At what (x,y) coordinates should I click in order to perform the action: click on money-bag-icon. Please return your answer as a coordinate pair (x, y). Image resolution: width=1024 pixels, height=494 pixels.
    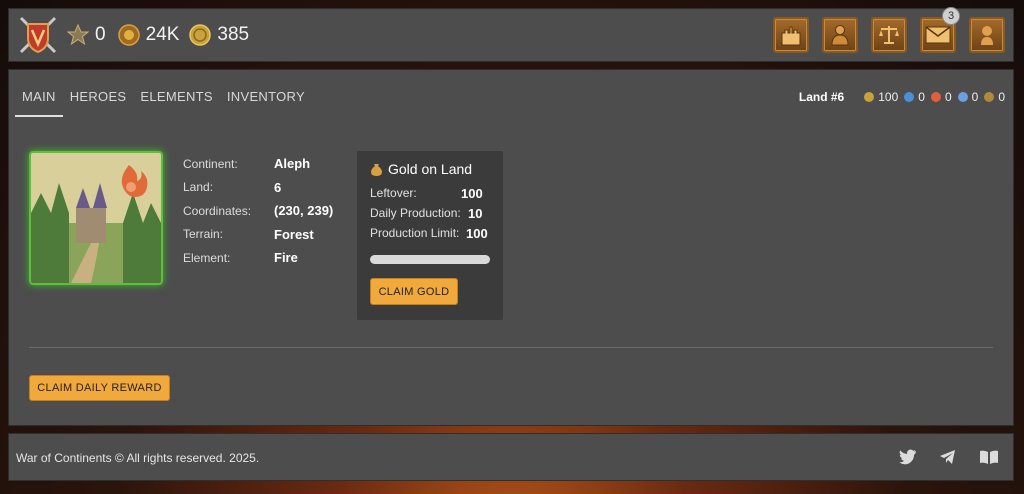
    Looking at the image, I should click on (376, 170).